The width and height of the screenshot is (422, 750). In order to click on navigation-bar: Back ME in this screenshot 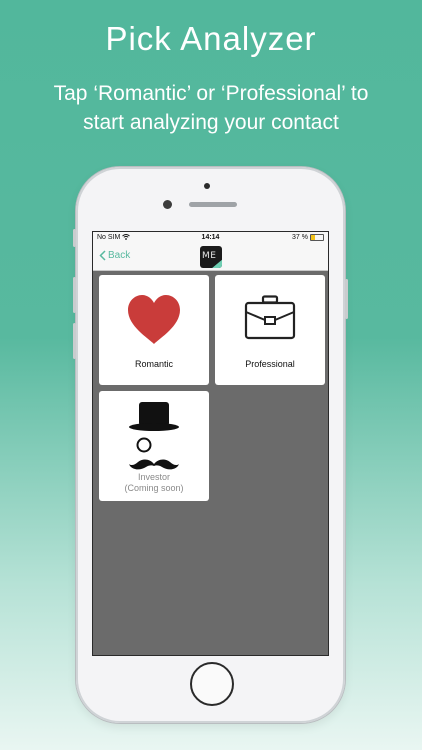, I will do `click(210, 257)`.